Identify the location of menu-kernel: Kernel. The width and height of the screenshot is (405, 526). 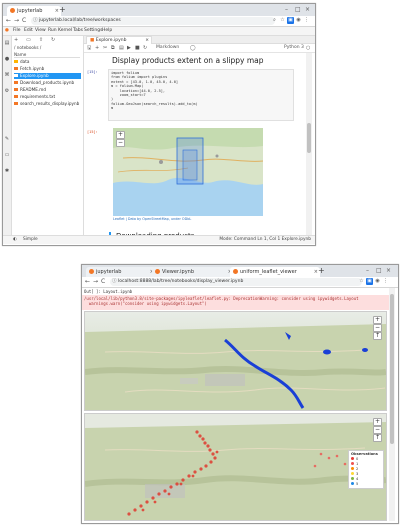
(65, 31).